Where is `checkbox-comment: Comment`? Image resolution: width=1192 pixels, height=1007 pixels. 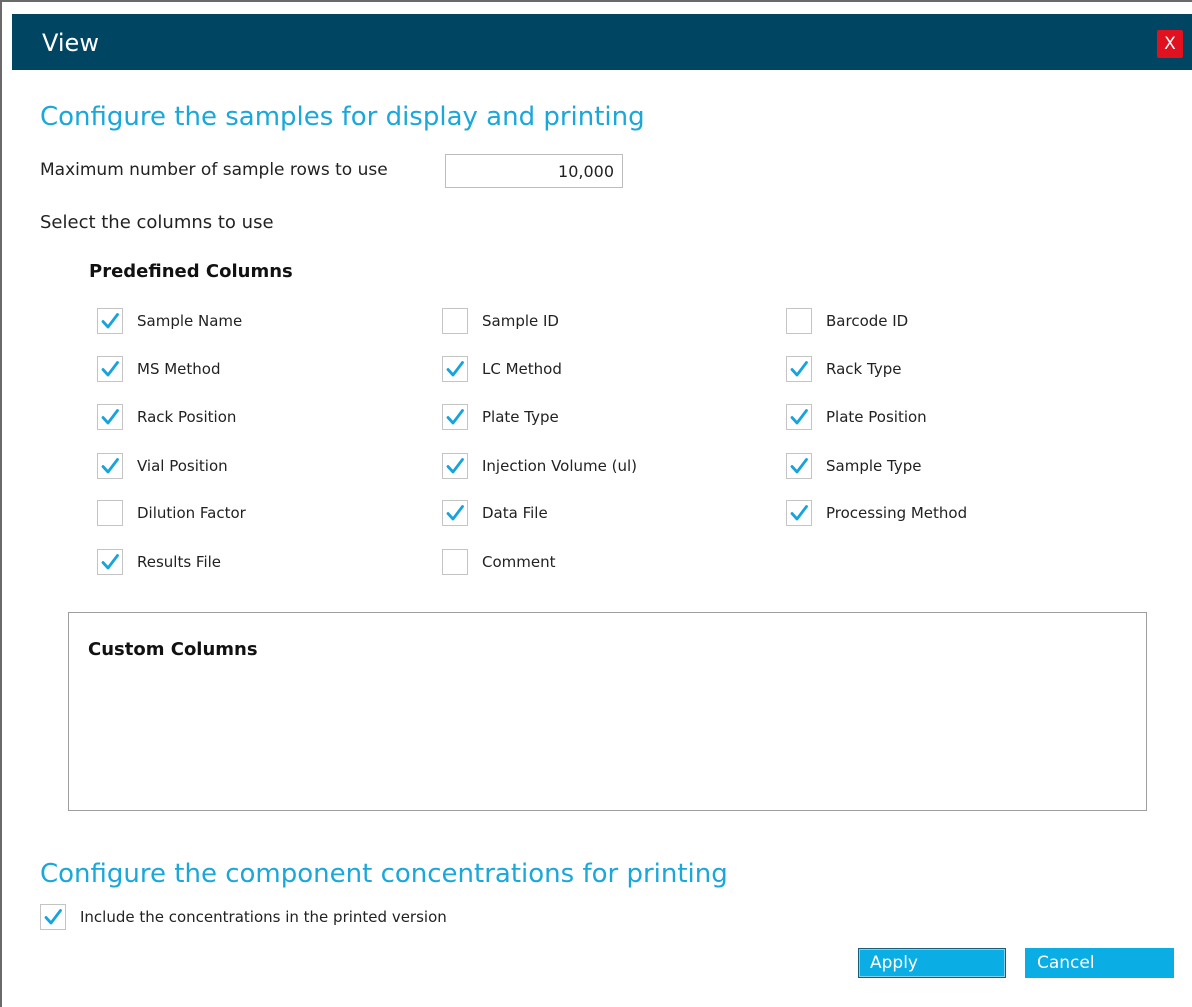 checkbox-comment: Comment is located at coordinates (499, 562).